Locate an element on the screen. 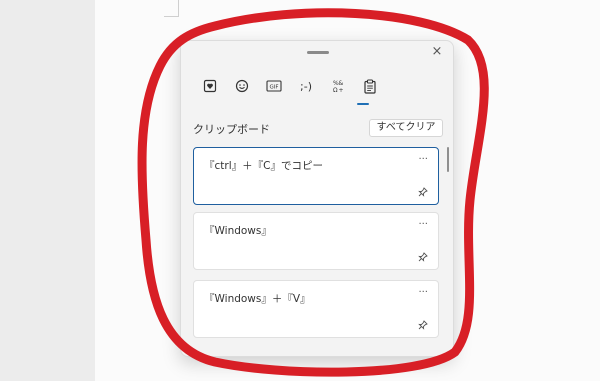 This screenshot has width=600, height=381. gif-label: GIF is located at coordinates (273, 87).